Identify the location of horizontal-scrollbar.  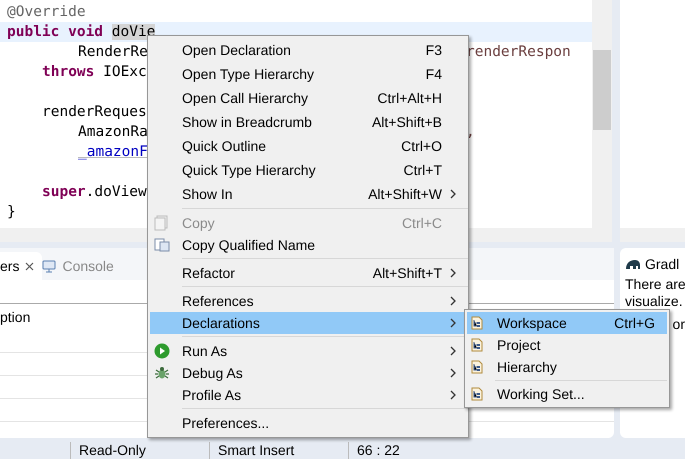
(652, 235).